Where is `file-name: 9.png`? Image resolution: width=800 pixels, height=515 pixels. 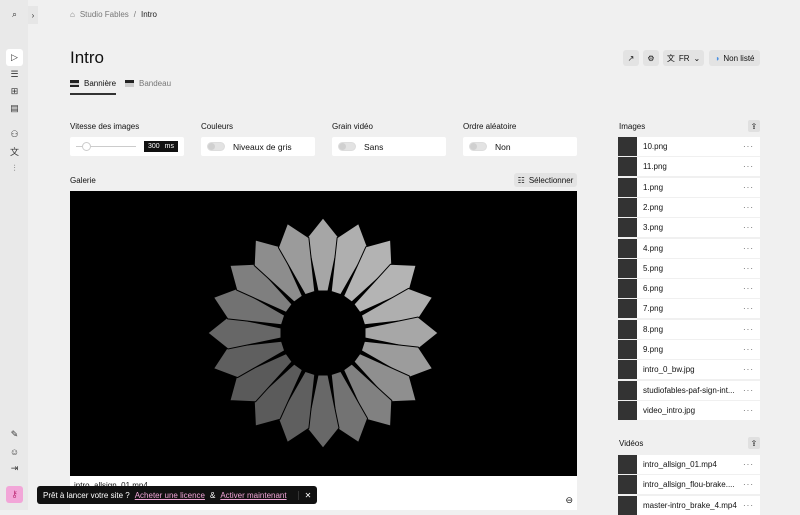 file-name: 9.png is located at coordinates (653, 349).